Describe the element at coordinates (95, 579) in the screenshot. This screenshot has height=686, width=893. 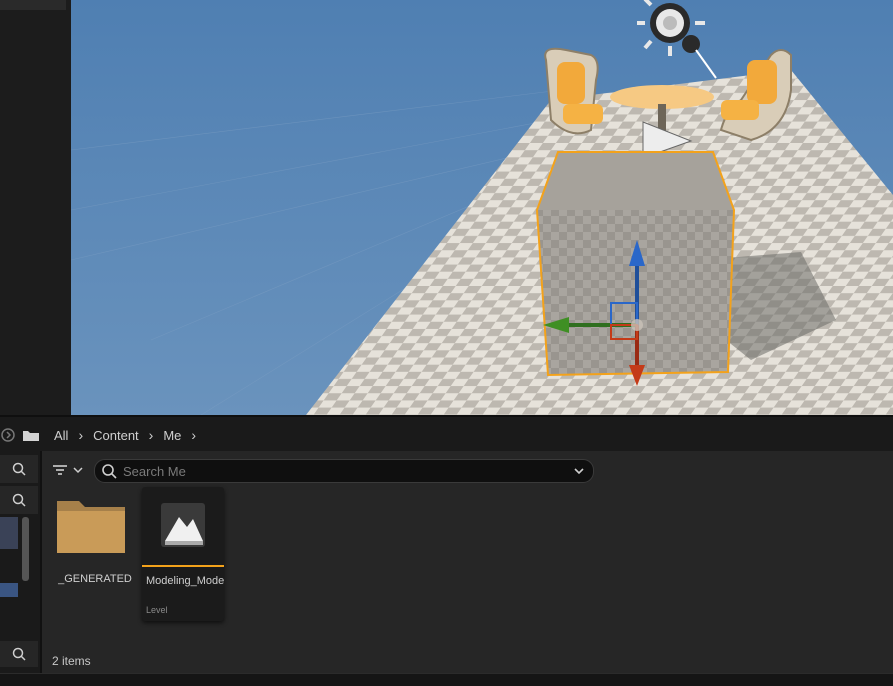
I see `asset-name: _GENERATED` at that location.